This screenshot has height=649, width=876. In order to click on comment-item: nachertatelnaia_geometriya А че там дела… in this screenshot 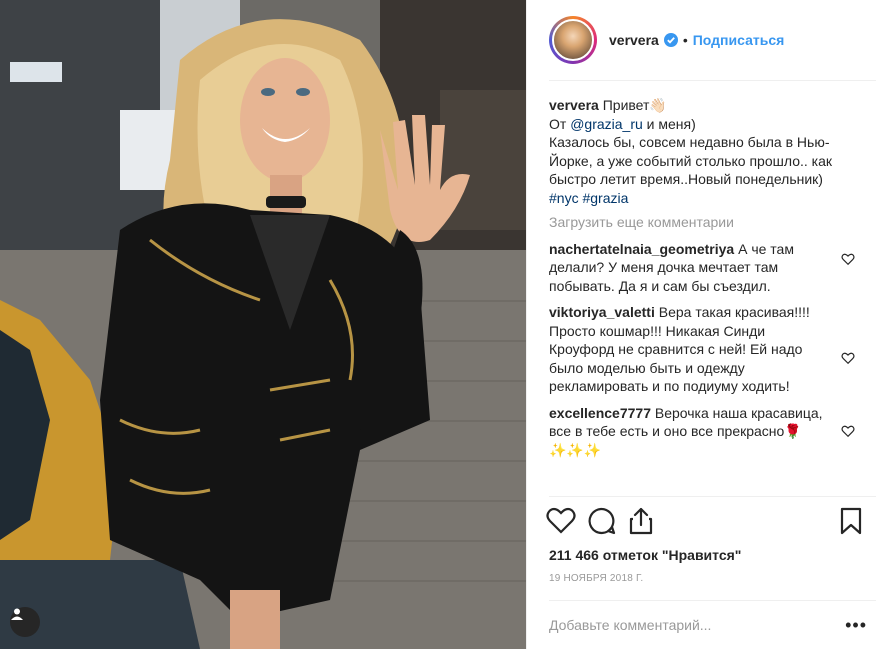, I will do `click(702, 268)`.